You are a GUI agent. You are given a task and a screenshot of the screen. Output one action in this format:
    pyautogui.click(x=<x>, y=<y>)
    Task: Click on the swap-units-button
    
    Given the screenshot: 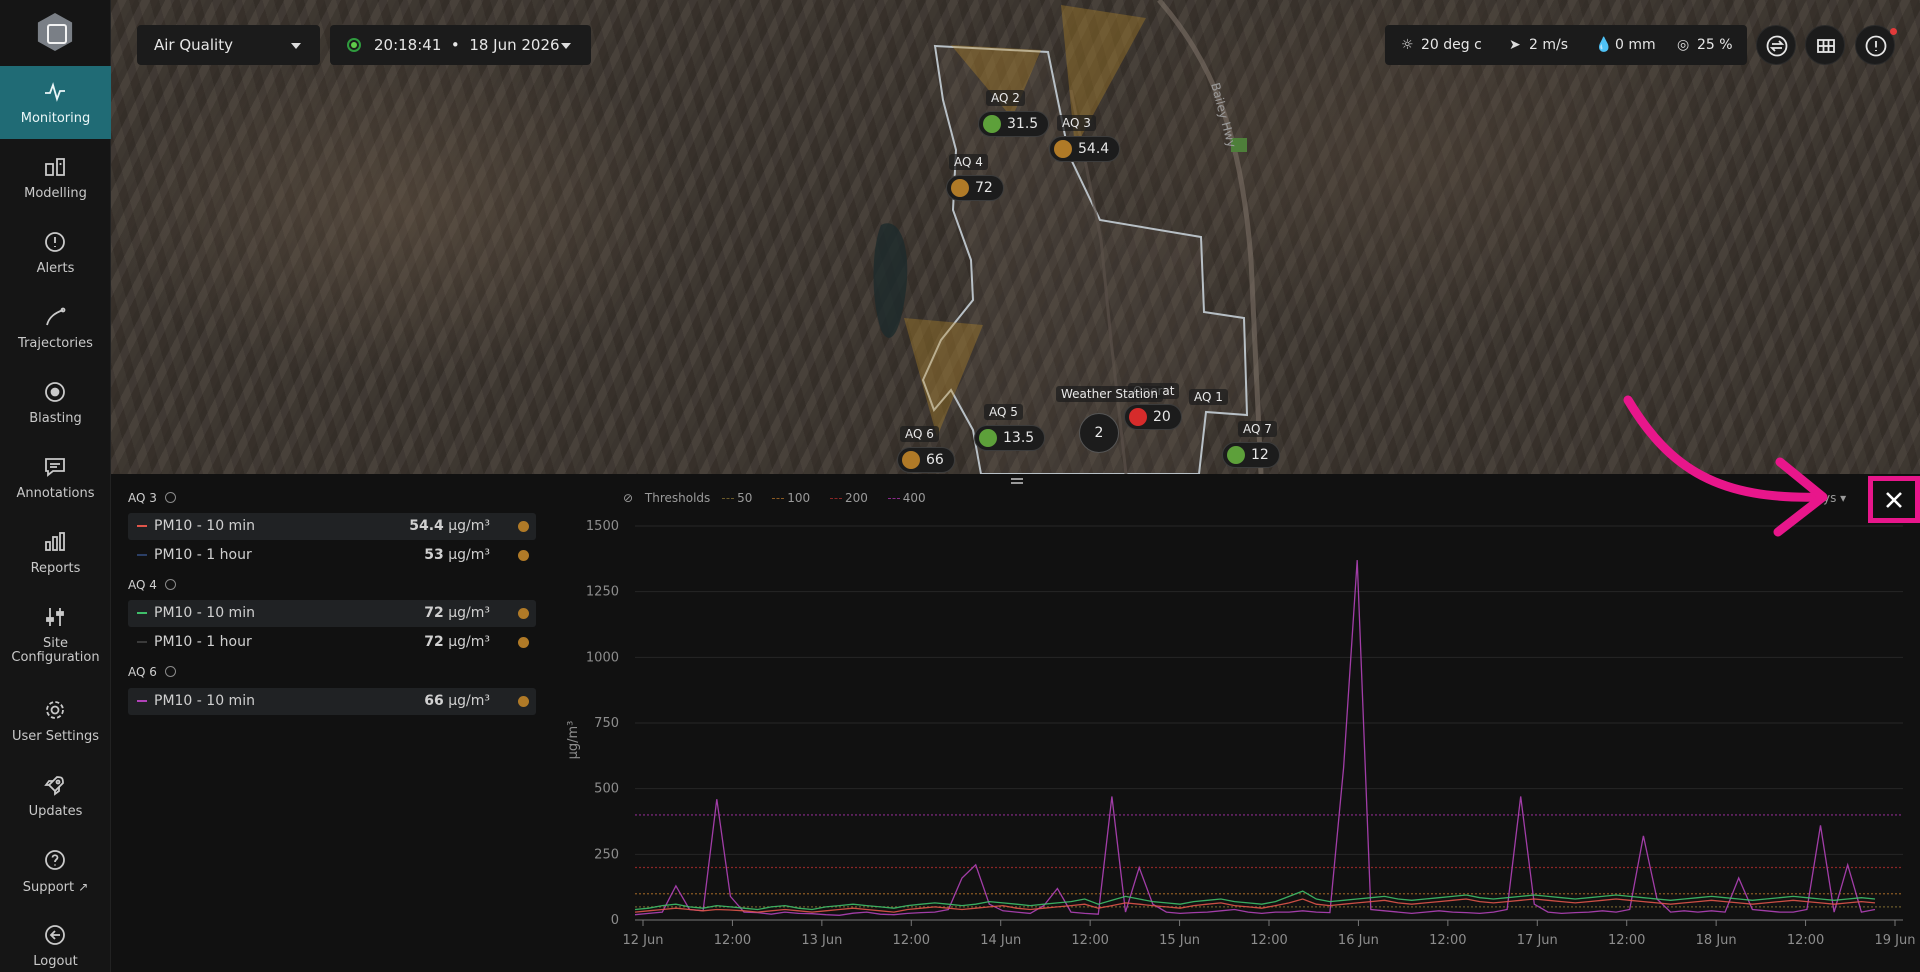 What is the action you would take?
    pyautogui.click(x=1776, y=45)
    